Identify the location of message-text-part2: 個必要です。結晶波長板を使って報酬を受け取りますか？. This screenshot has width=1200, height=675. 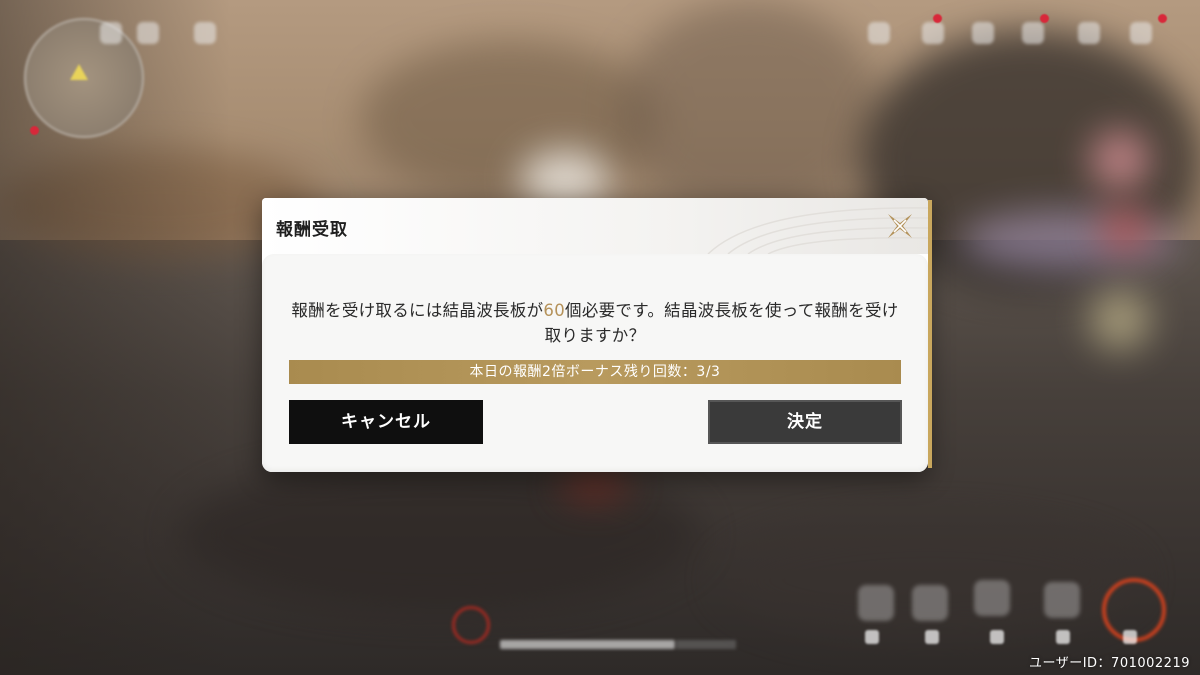
(721, 323).